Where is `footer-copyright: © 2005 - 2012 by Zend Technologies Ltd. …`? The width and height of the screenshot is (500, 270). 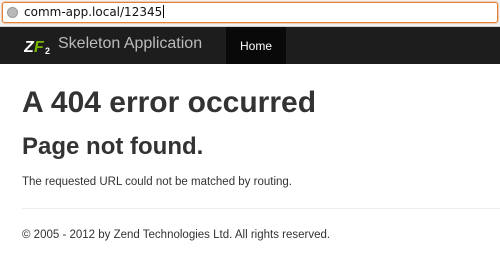 footer-copyright: © 2005 - 2012 by Zend Technologies Ltd. … is located at coordinates (176, 235).